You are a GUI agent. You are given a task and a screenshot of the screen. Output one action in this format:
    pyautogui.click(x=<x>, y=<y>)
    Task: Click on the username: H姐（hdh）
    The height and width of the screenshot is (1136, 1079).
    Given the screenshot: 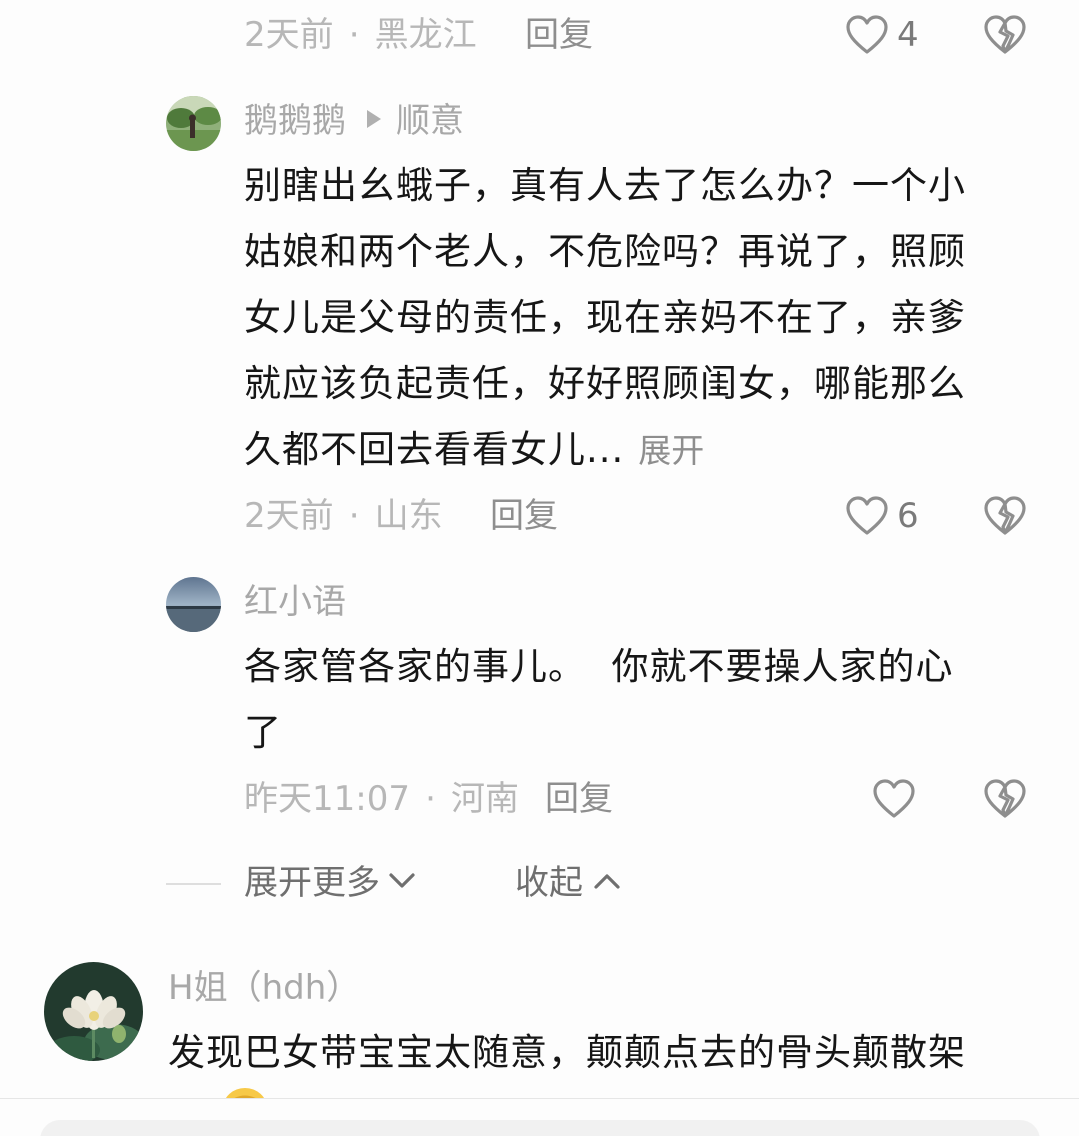 What is the action you would take?
    pyautogui.click(x=264, y=988)
    